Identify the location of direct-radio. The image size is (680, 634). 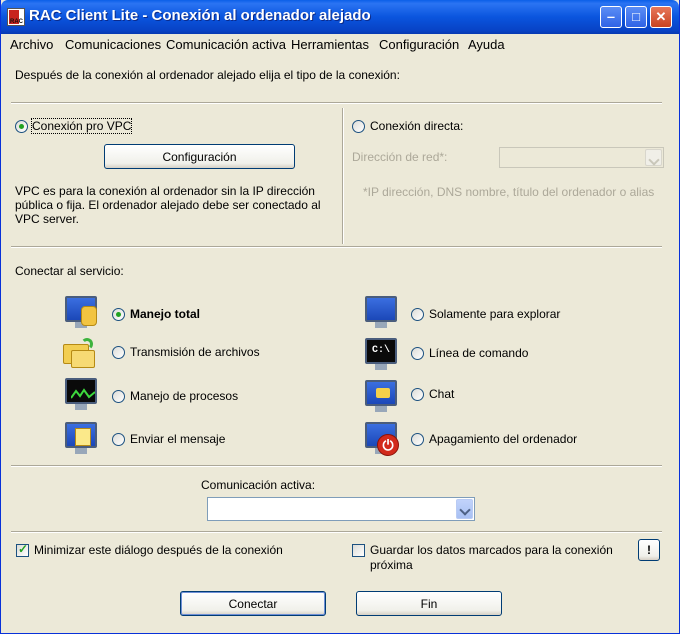
(358, 126).